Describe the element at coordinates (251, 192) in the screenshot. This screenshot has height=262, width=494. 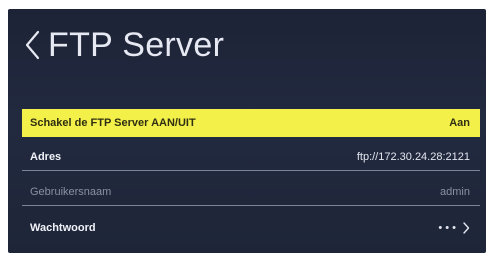
I see `username-row: Gebruikersnaam admin` at that location.